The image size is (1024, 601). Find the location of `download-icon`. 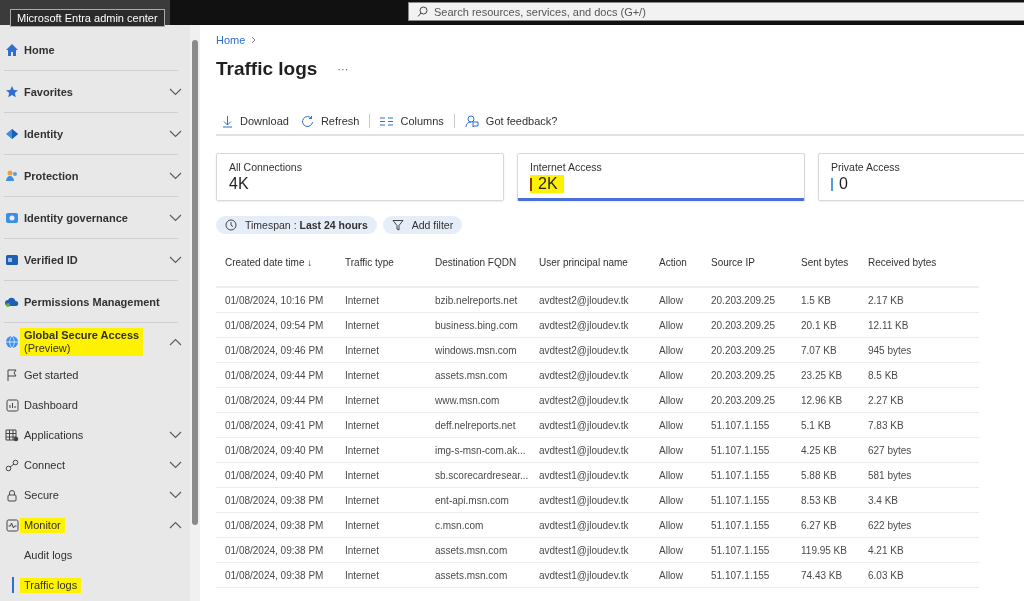

download-icon is located at coordinates (227, 121).